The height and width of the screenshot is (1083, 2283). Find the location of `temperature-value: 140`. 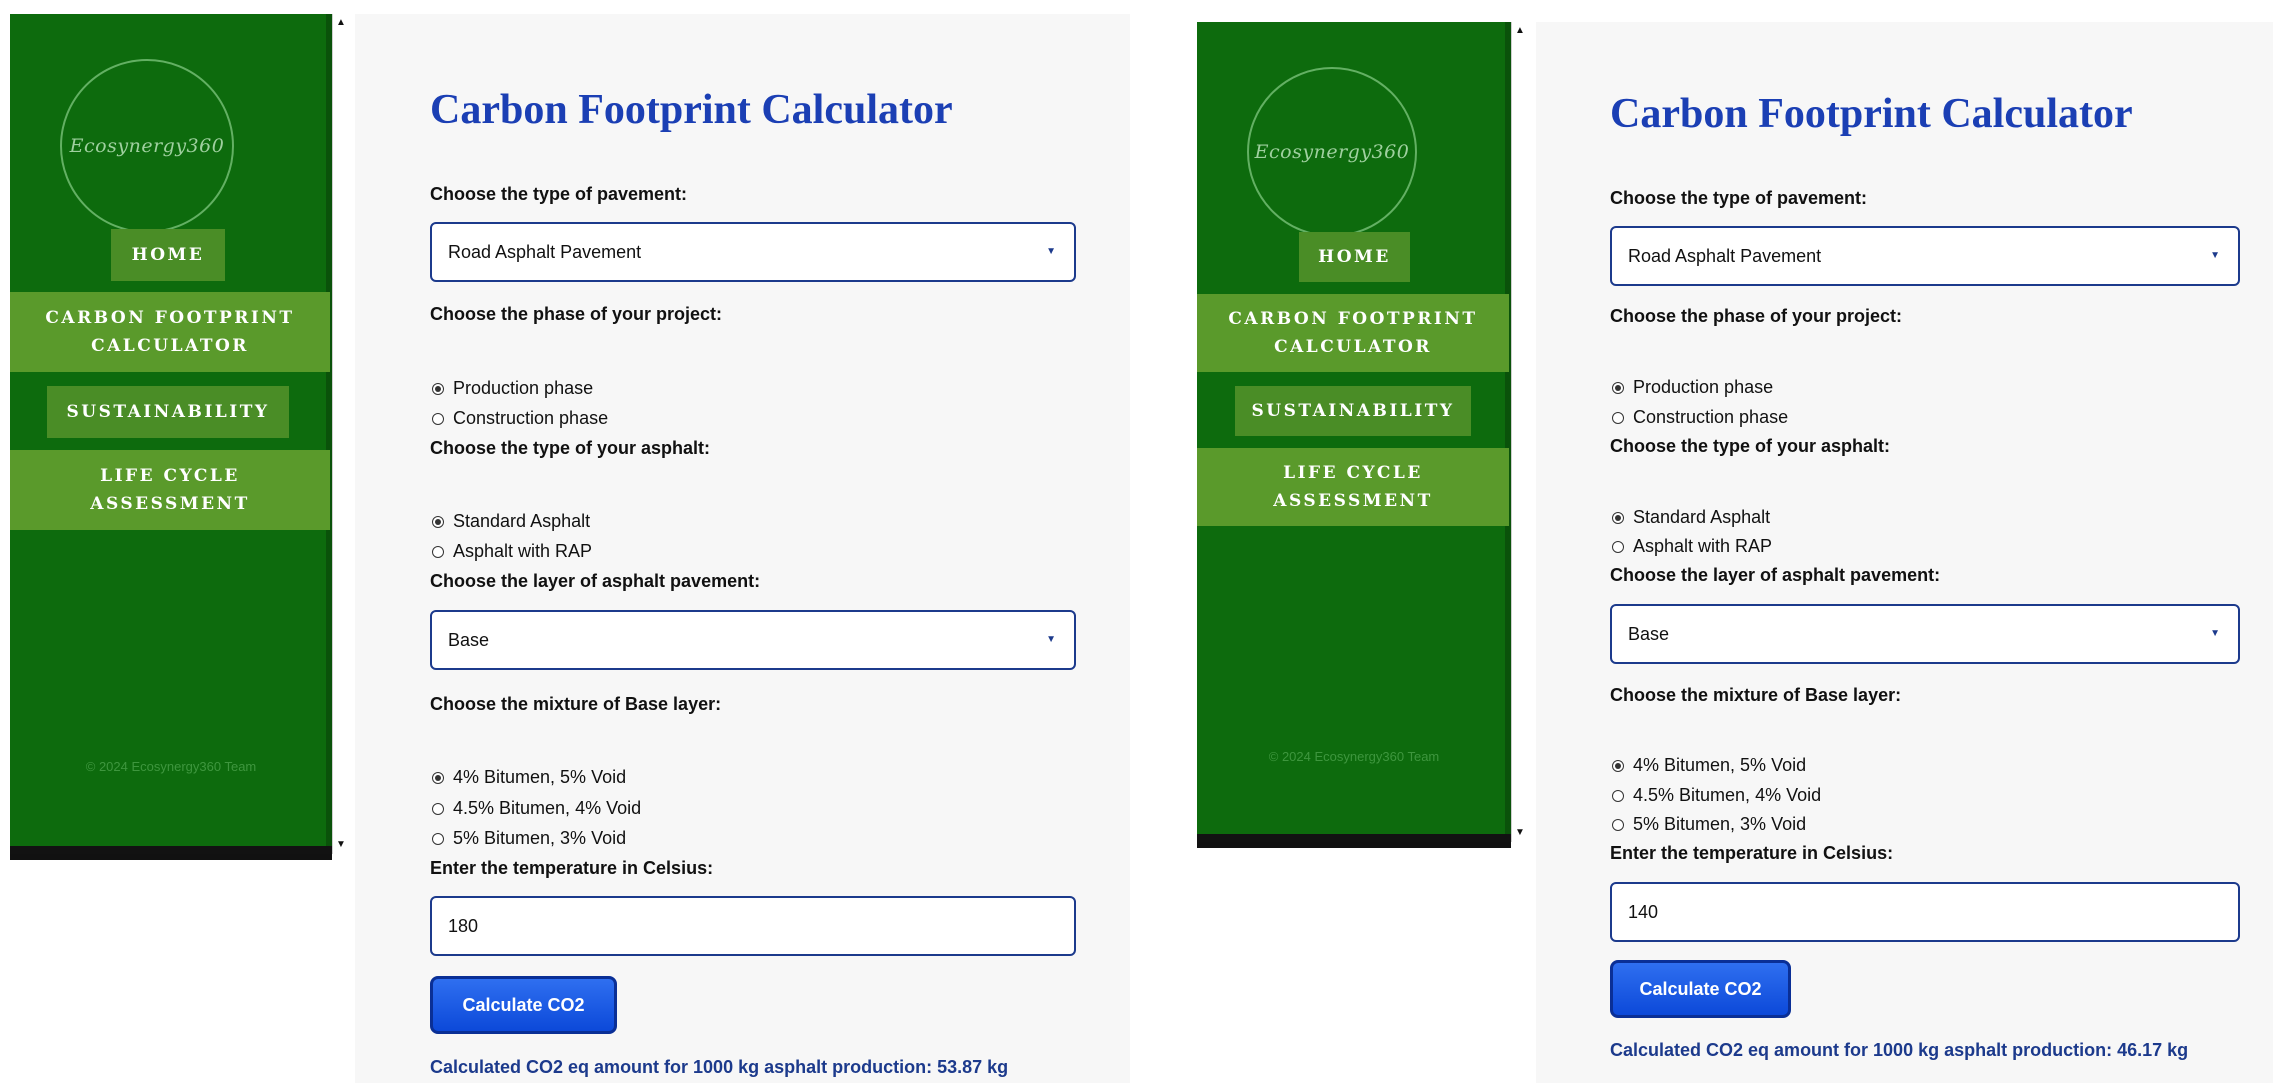

temperature-value: 140 is located at coordinates (1643, 911).